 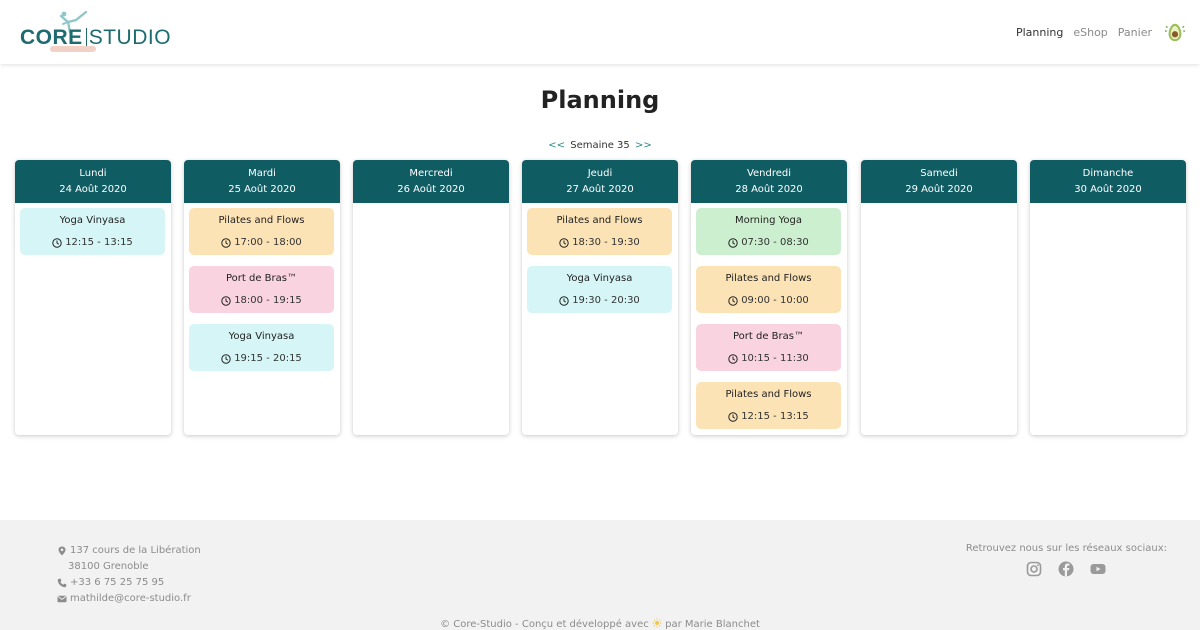 I want to click on class-time: 07:30 - 08:30, so click(x=768, y=242).